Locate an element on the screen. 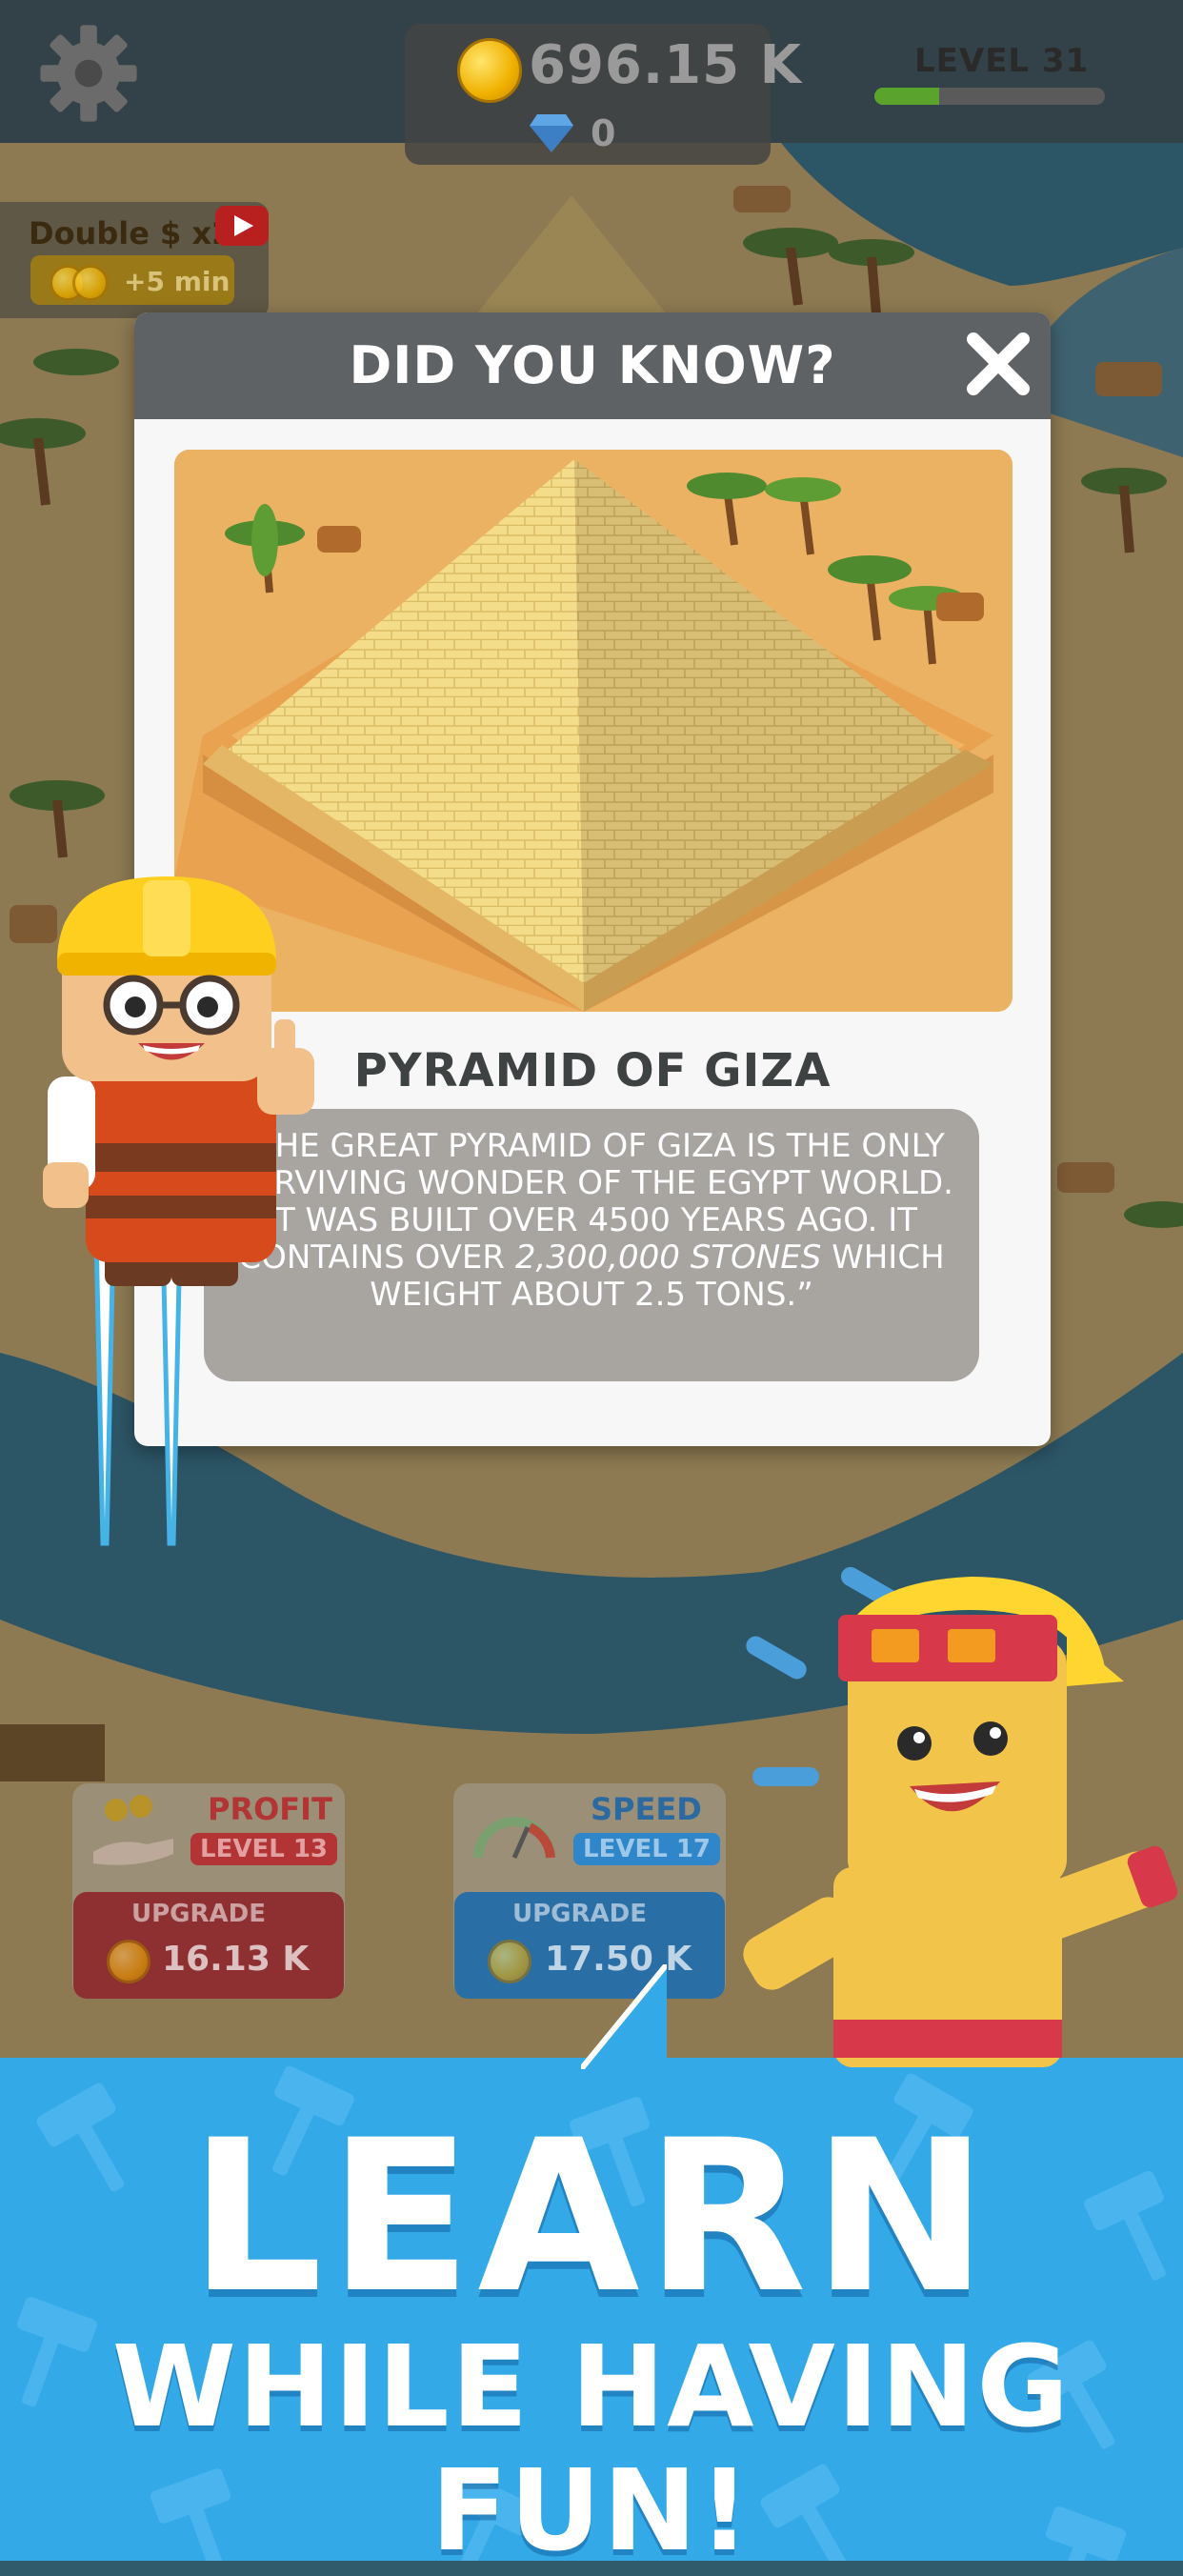 The height and width of the screenshot is (2576, 1183). speech-tail is located at coordinates (624, 2016).